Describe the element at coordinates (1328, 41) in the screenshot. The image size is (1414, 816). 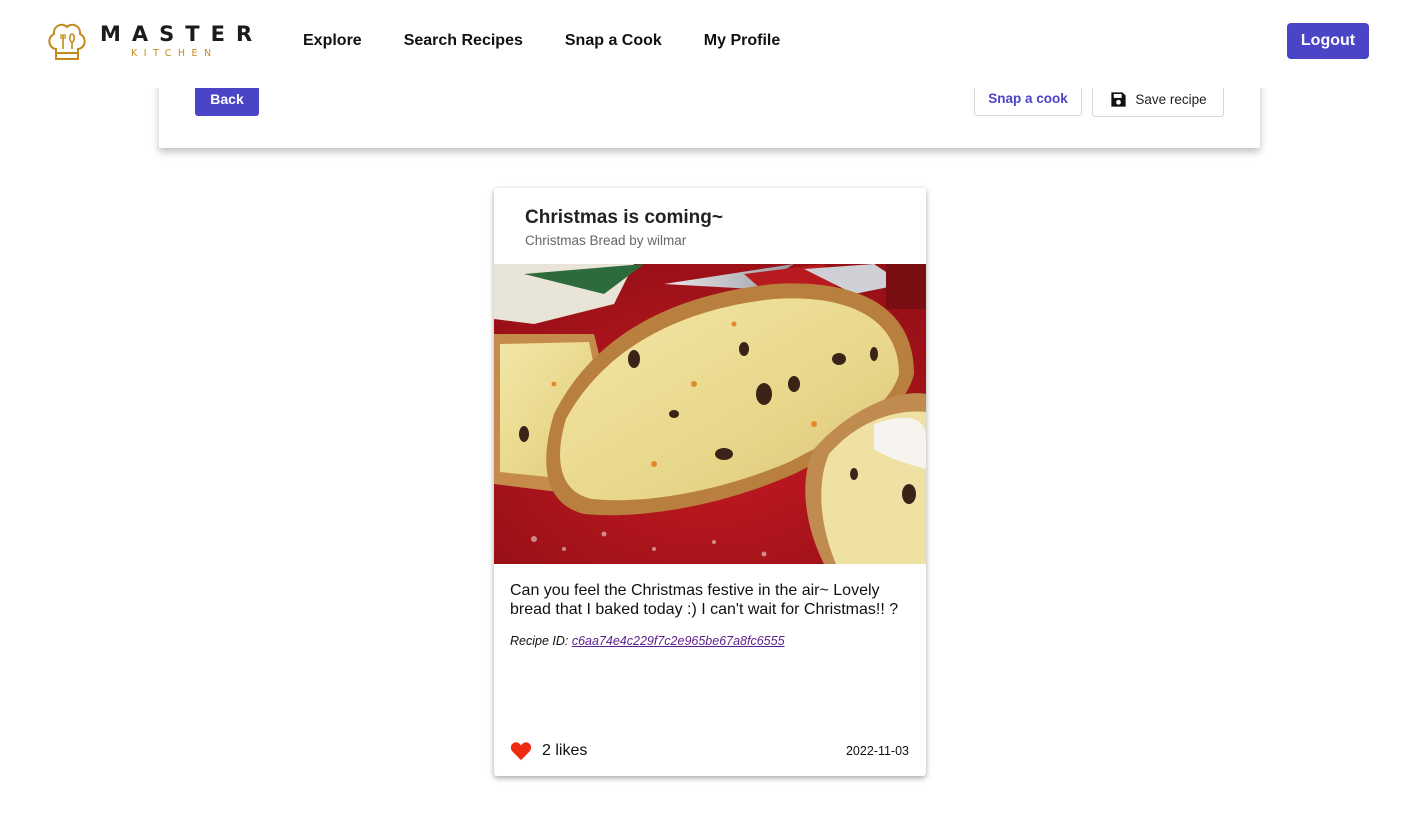
I see `logout-button: Logout` at that location.